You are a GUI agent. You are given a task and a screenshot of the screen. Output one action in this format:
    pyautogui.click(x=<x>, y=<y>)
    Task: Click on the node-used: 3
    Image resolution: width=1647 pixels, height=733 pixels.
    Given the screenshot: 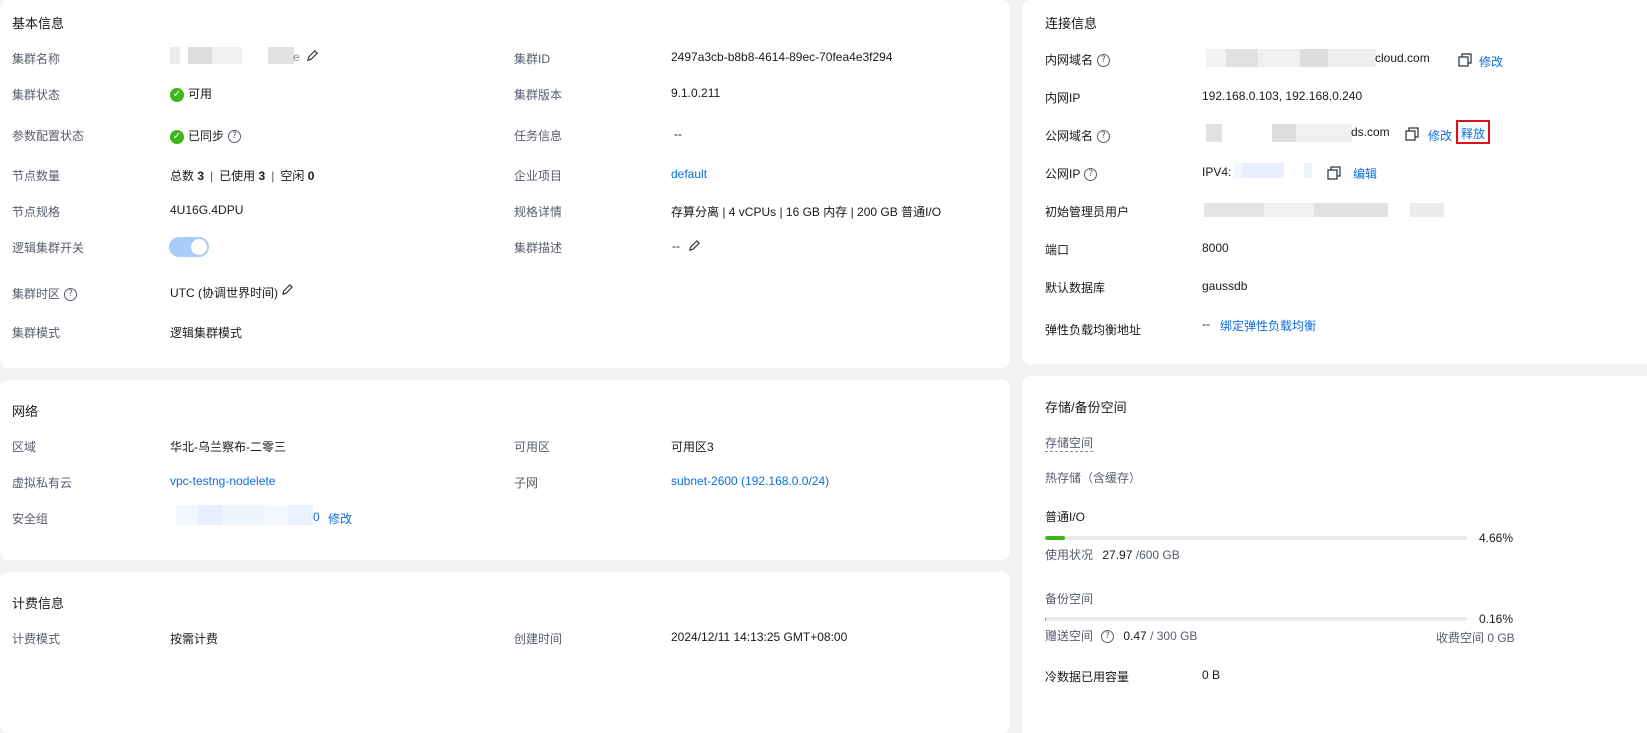 What is the action you would take?
    pyautogui.click(x=262, y=176)
    